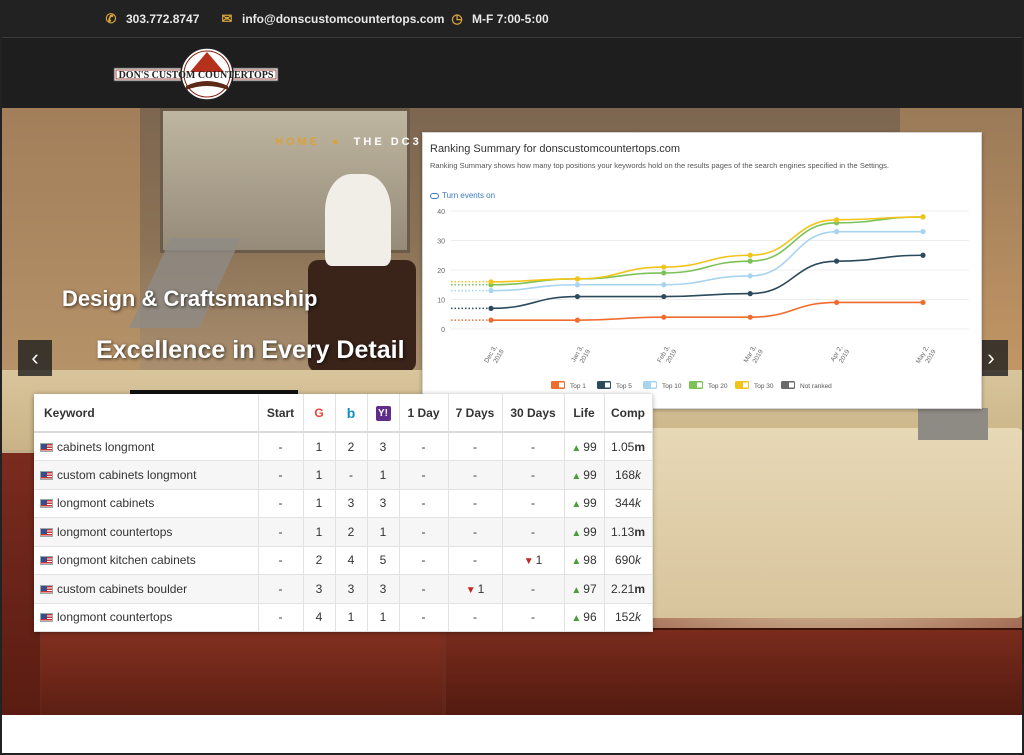 The image size is (1024, 755). Describe the element at coordinates (625, 617) in the screenshot. I see `comp-number: 152` at that location.